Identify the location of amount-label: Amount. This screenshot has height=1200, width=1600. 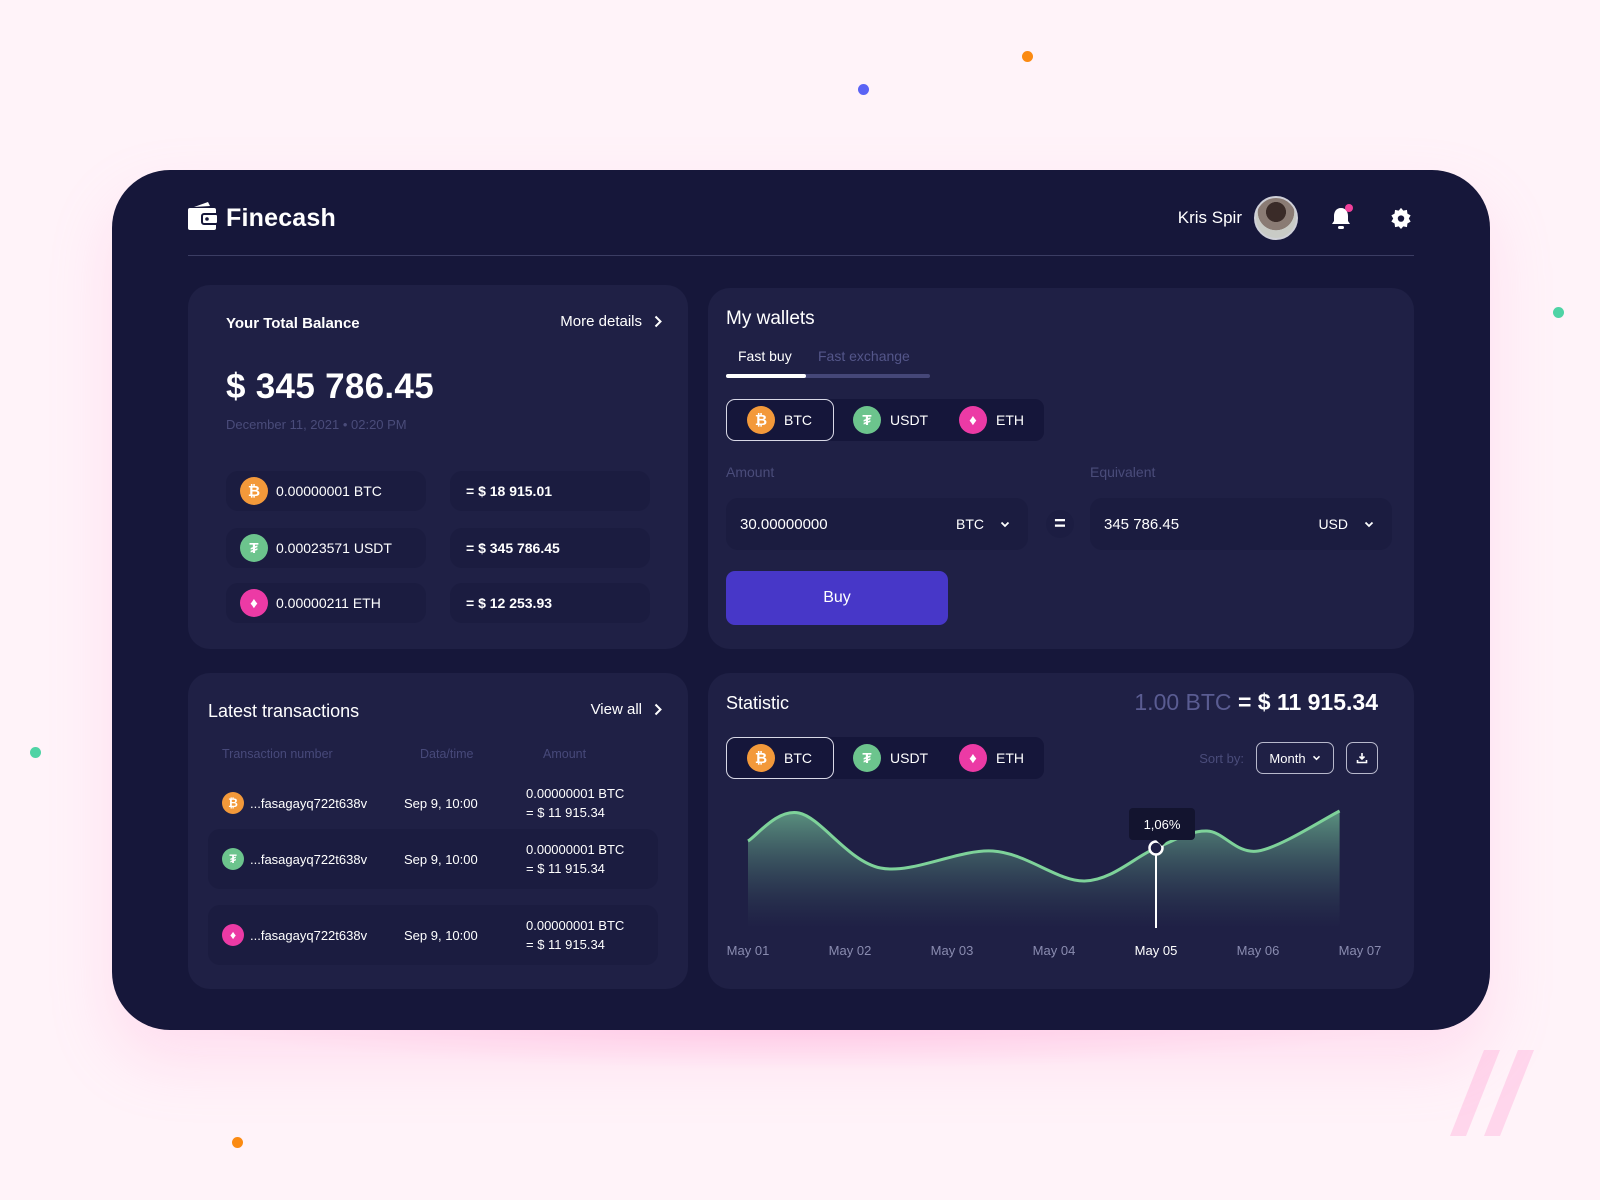
(750, 472).